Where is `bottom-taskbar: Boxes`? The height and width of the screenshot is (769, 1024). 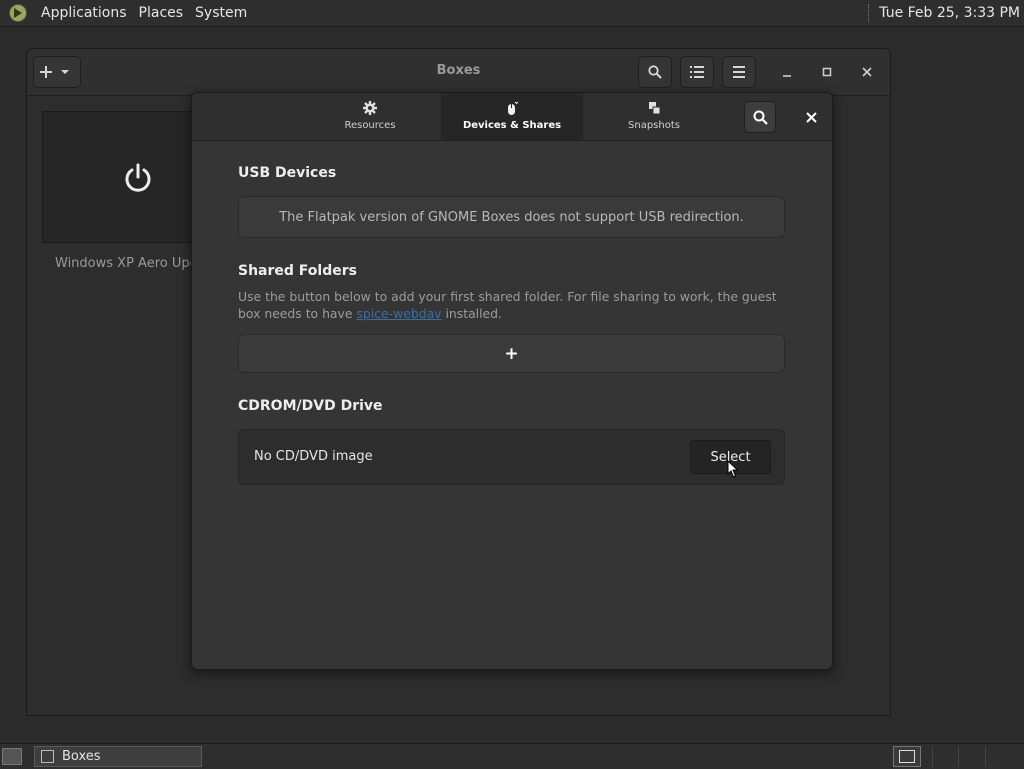 bottom-taskbar: Boxes is located at coordinates (512, 756).